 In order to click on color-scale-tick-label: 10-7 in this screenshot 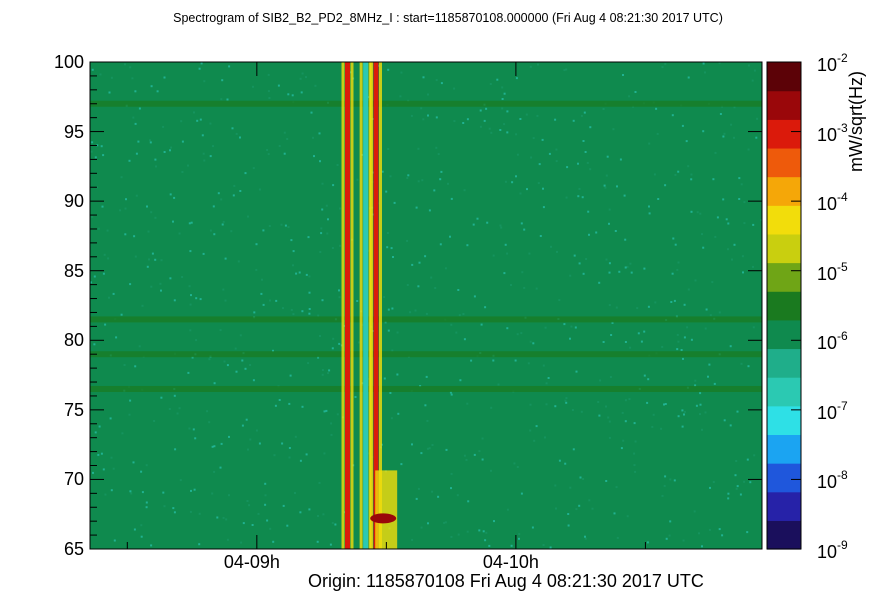, I will do `click(832, 410)`.